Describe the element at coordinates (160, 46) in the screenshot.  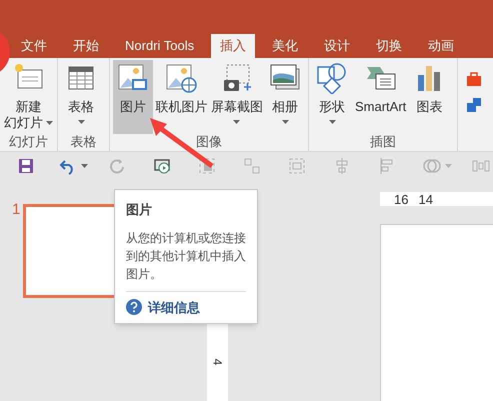
I see `ribbon-tab: Nordri Tools` at that location.